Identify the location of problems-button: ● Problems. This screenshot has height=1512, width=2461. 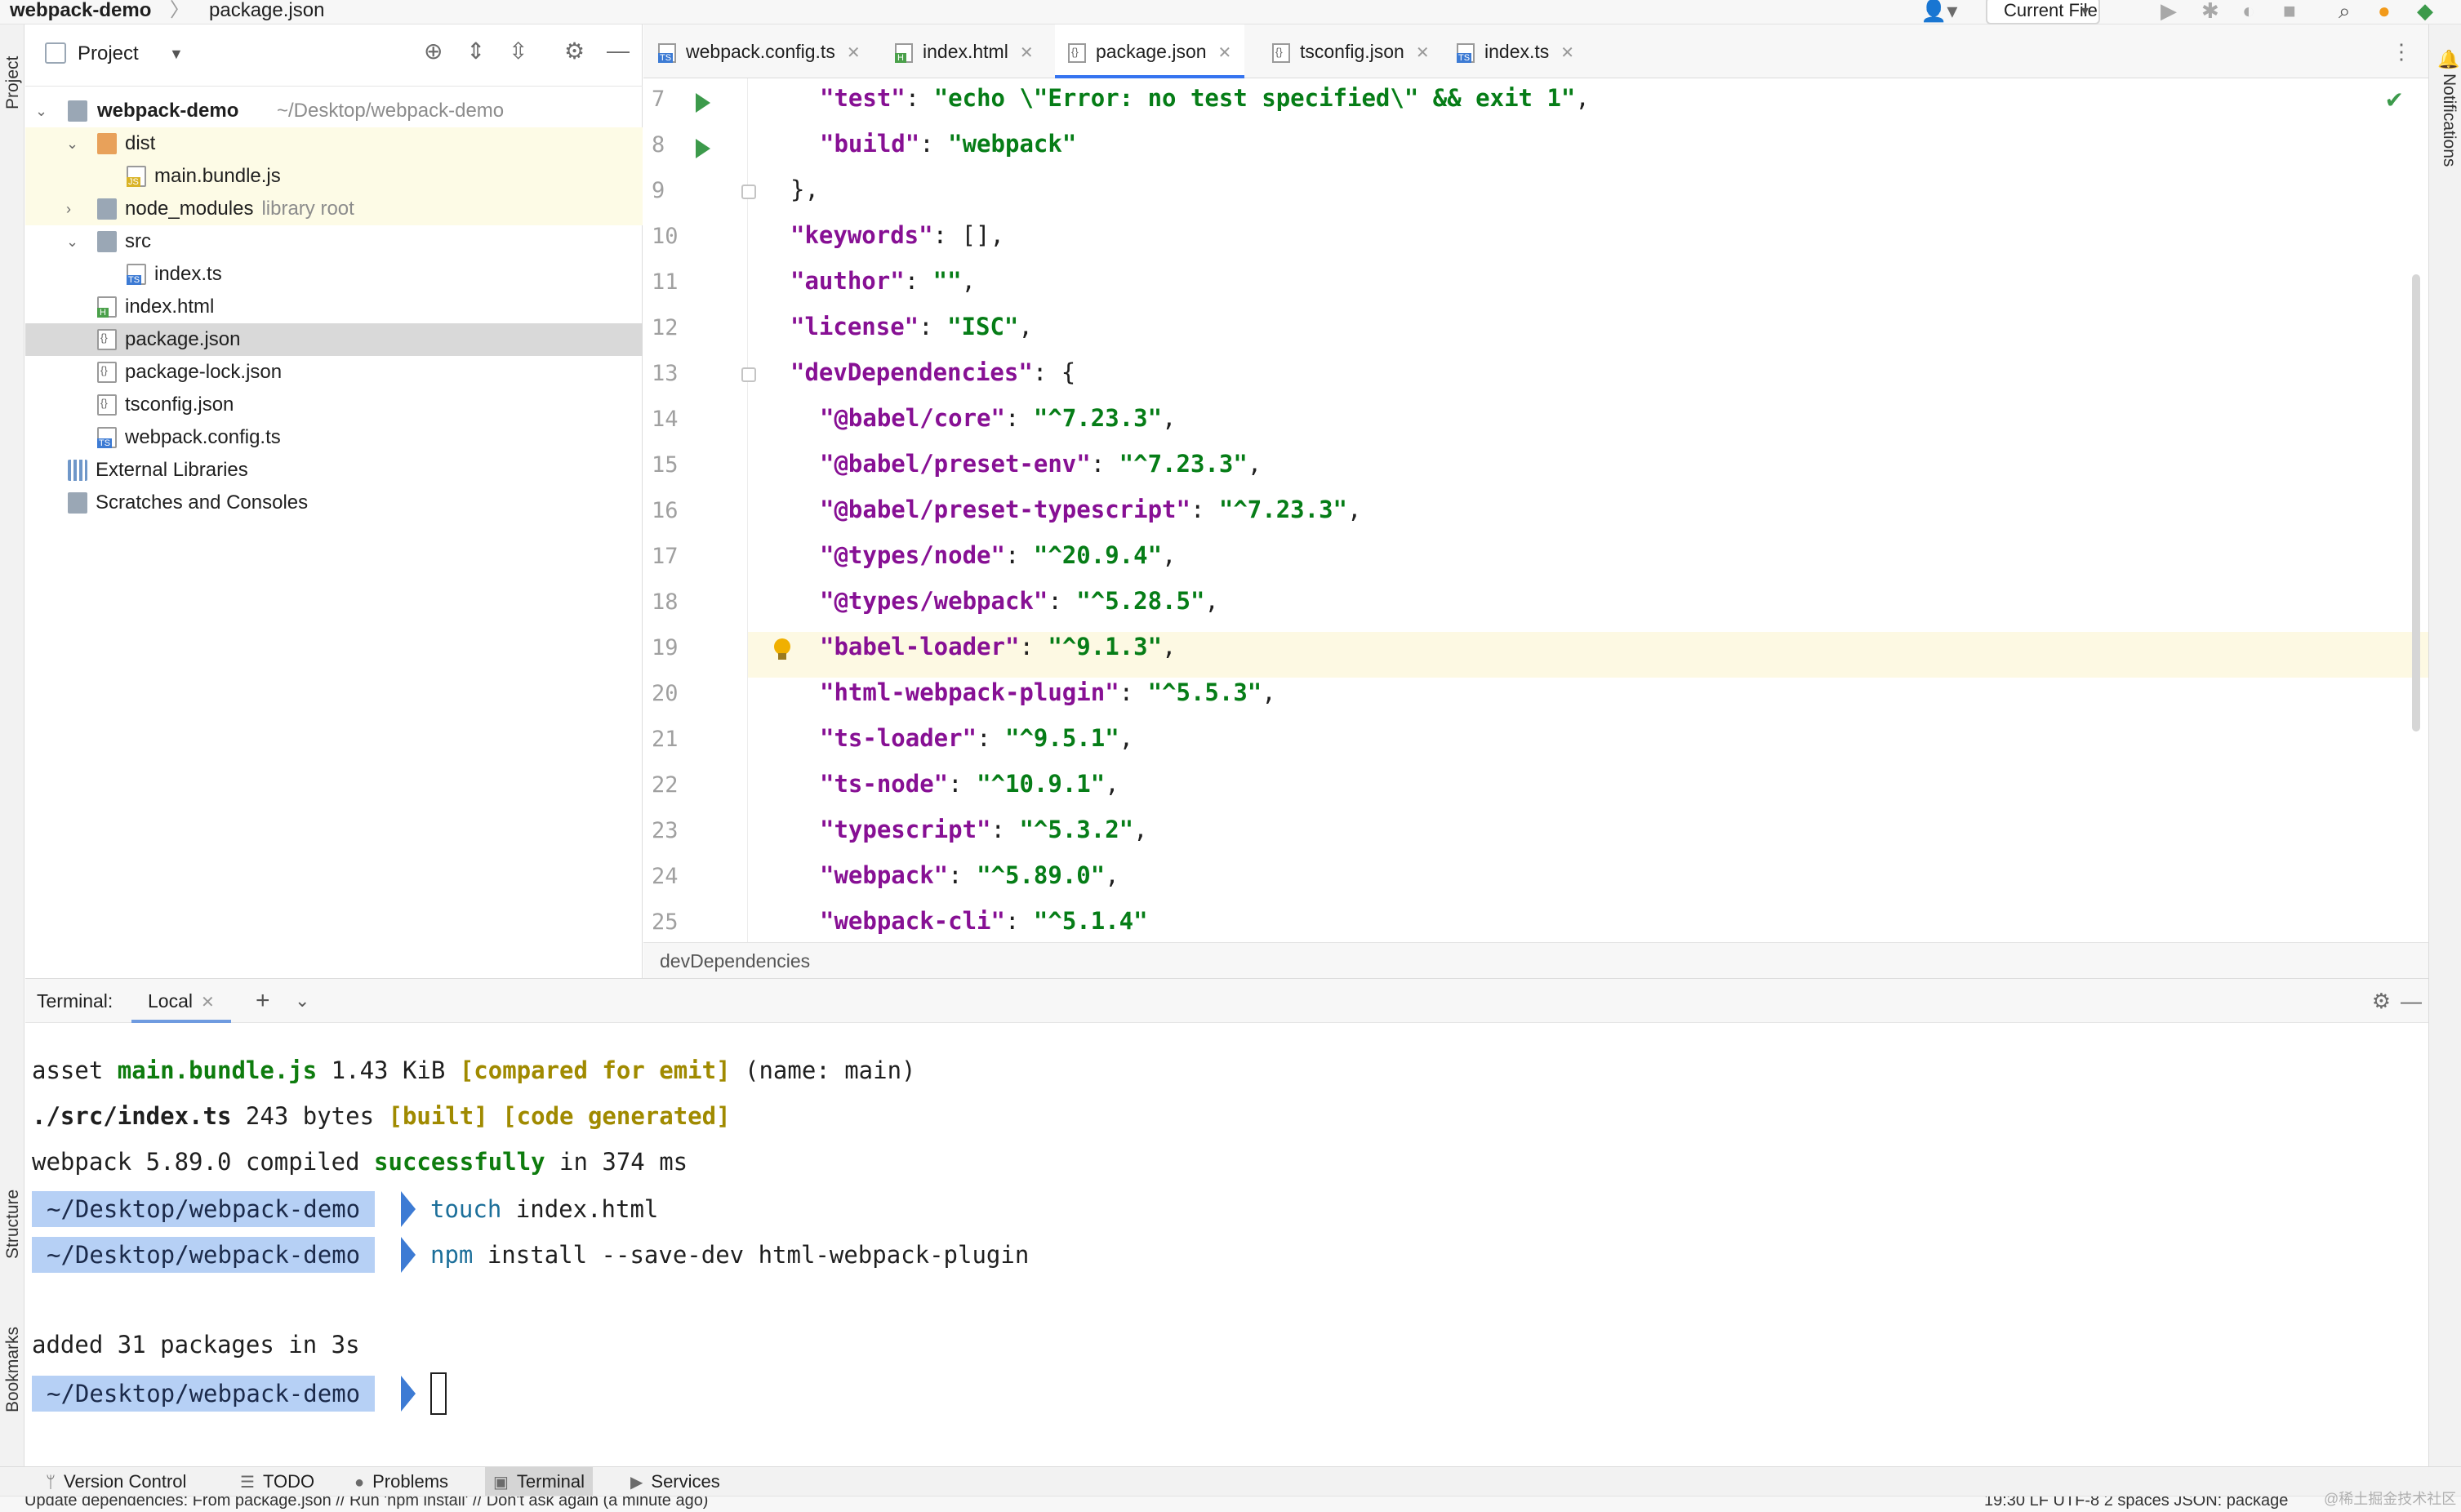
(401, 1481).